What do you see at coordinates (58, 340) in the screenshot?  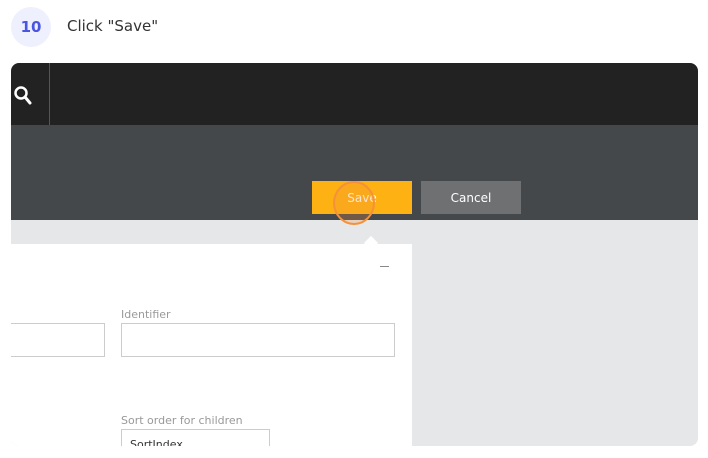 I see `name-input` at bounding box center [58, 340].